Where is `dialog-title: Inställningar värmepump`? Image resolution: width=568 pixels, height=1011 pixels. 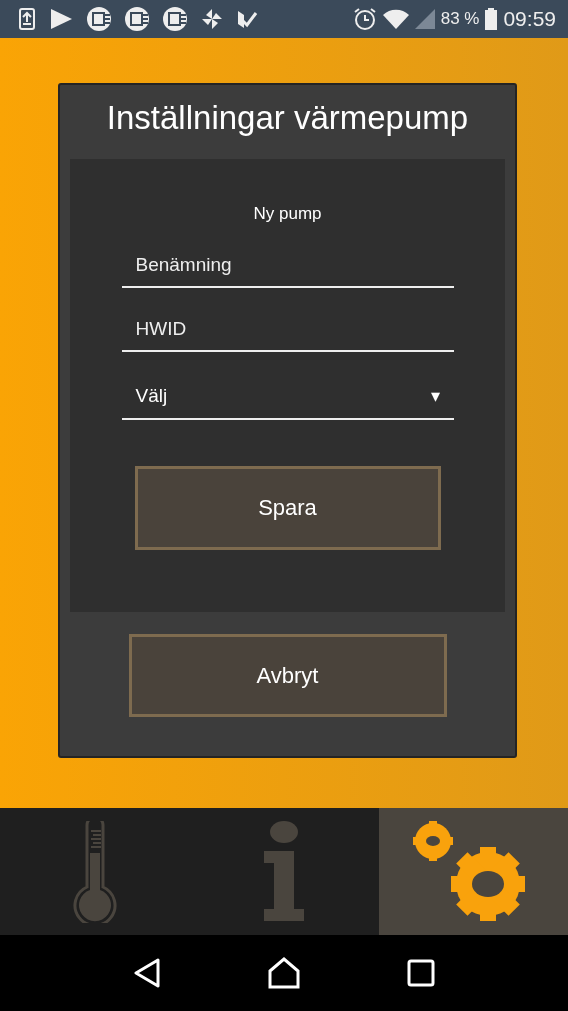 dialog-title: Inställningar värmepump is located at coordinates (287, 118).